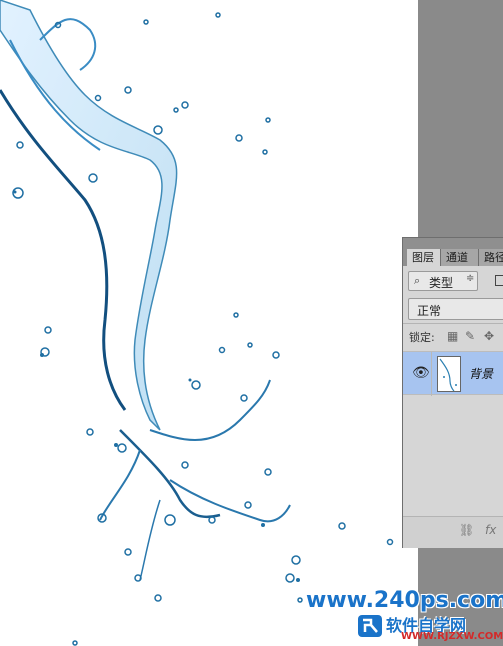  I want to click on lock-brush-icon: ✎, so click(470, 336).